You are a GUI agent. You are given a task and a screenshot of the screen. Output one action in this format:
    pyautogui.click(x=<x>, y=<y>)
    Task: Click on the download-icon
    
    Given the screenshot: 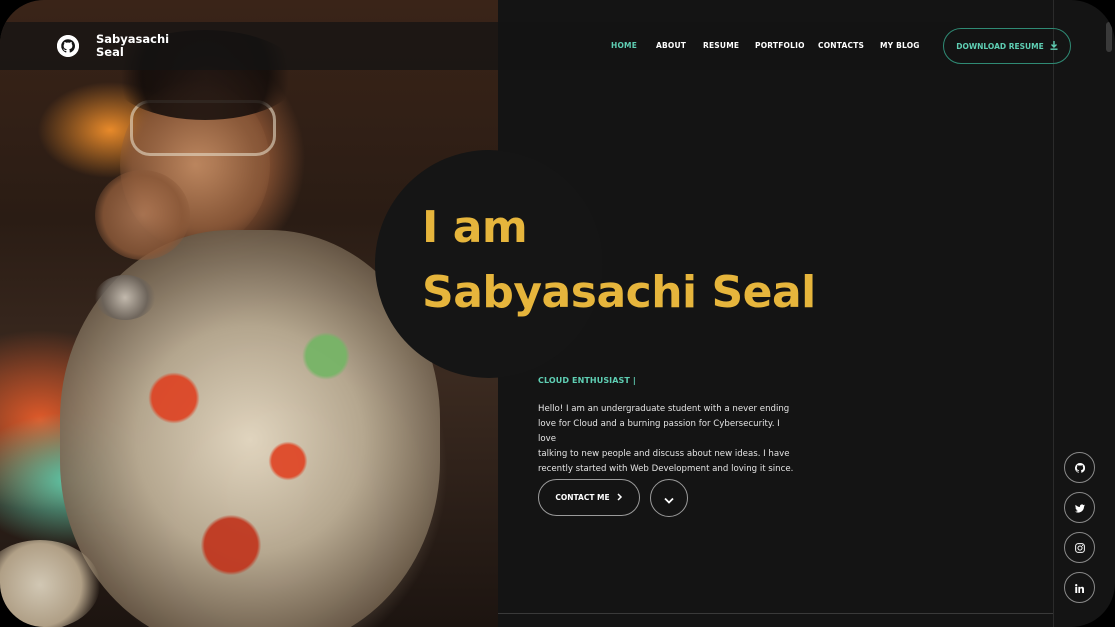 What is the action you would take?
    pyautogui.click(x=1054, y=46)
    